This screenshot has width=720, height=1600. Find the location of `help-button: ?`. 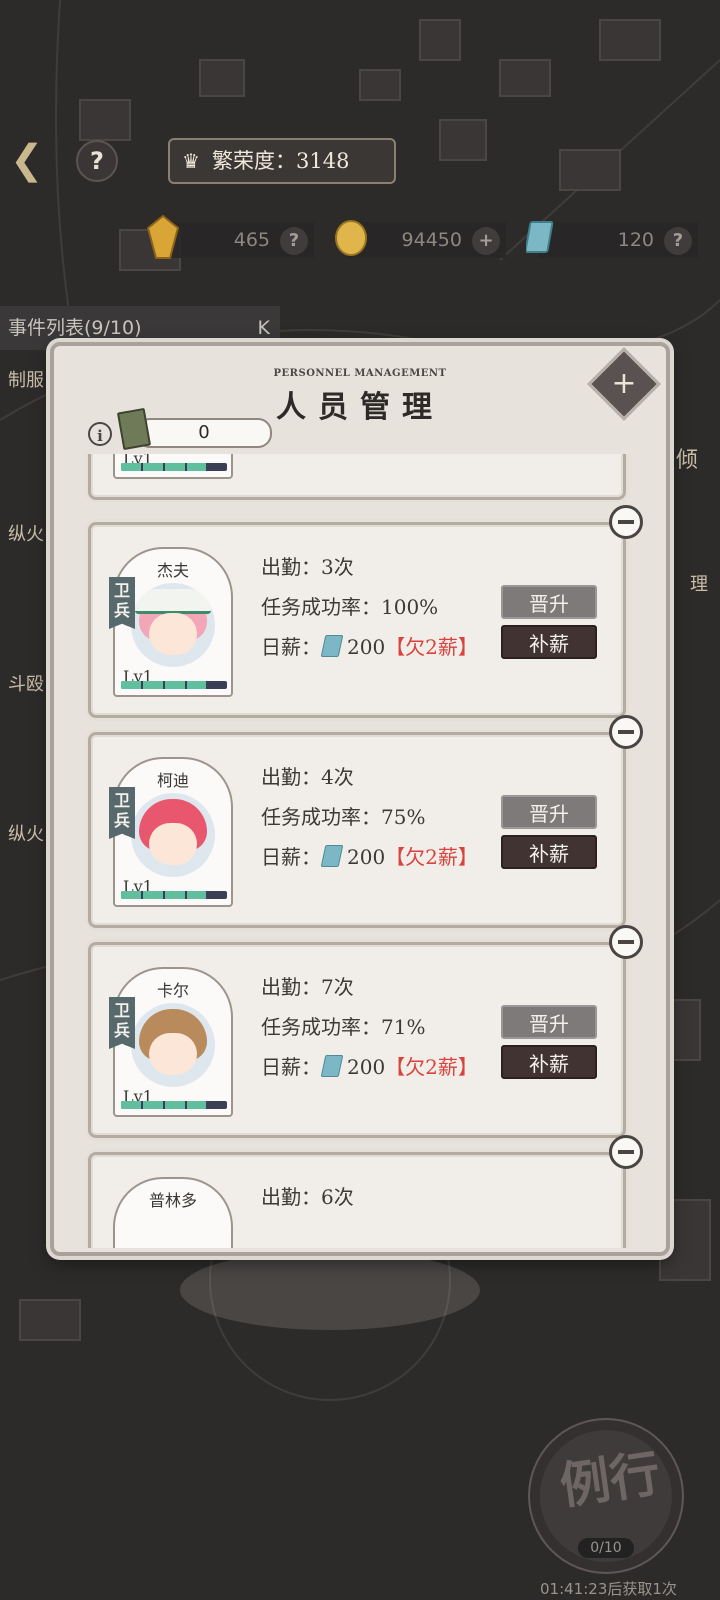

help-button: ? is located at coordinates (97, 161).